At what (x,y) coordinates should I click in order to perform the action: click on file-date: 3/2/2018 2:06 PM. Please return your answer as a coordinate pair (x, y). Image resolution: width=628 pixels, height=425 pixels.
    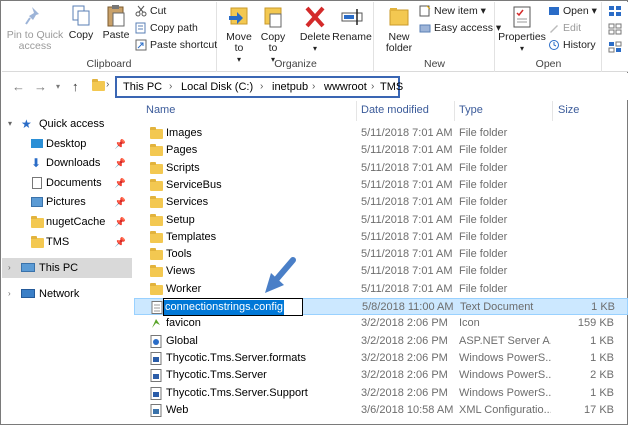
    Looking at the image, I should click on (404, 323).